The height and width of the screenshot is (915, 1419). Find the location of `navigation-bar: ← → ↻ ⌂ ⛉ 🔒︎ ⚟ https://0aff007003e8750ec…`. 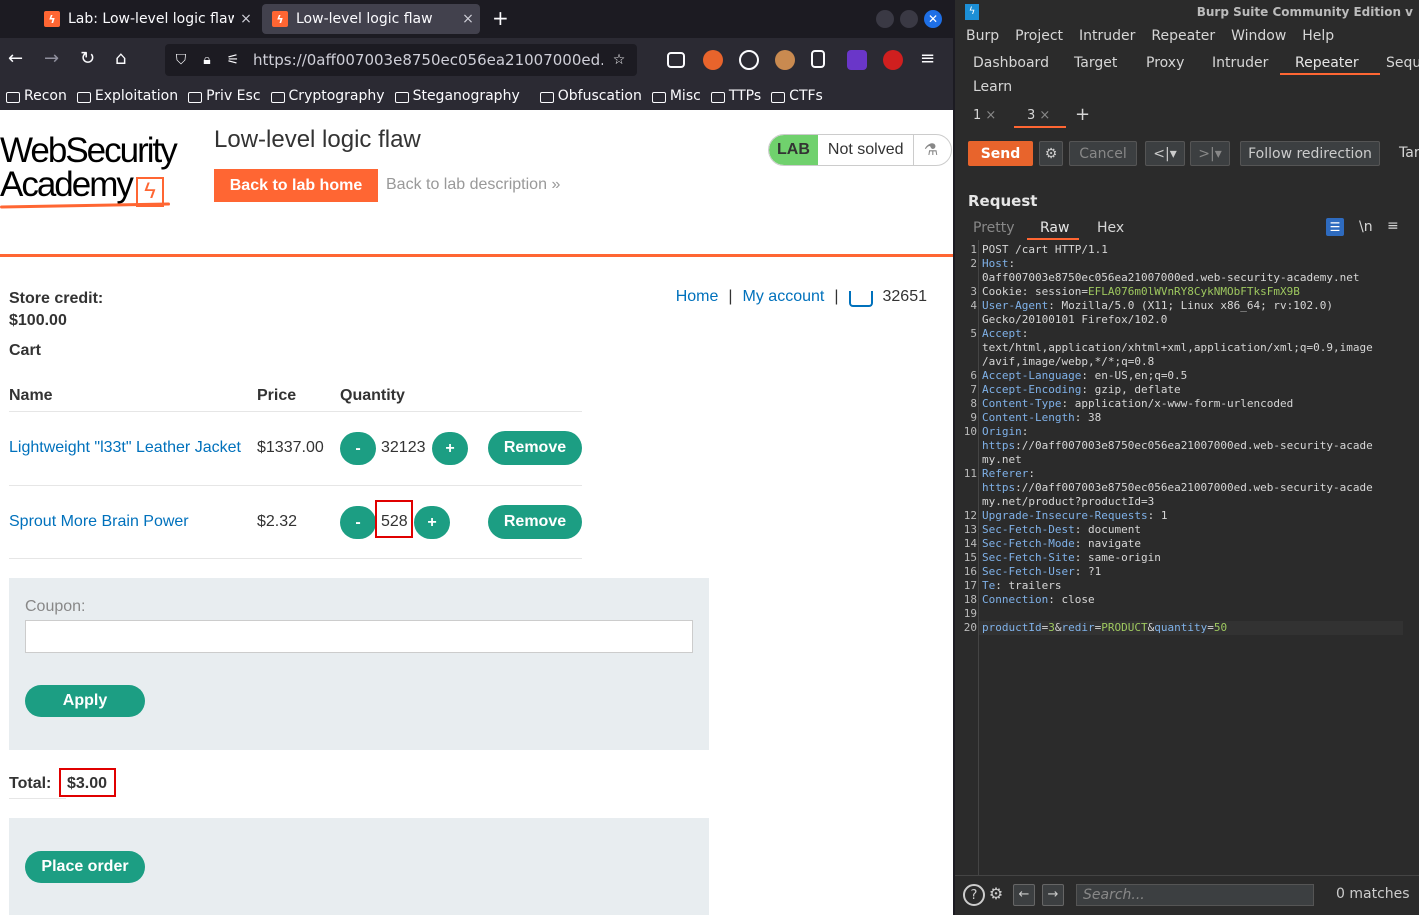

navigation-bar: ← → ↻ ⌂ ⛉ 🔒︎ ⚟ https://0aff007003e8750ec… is located at coordinates (476, 60).